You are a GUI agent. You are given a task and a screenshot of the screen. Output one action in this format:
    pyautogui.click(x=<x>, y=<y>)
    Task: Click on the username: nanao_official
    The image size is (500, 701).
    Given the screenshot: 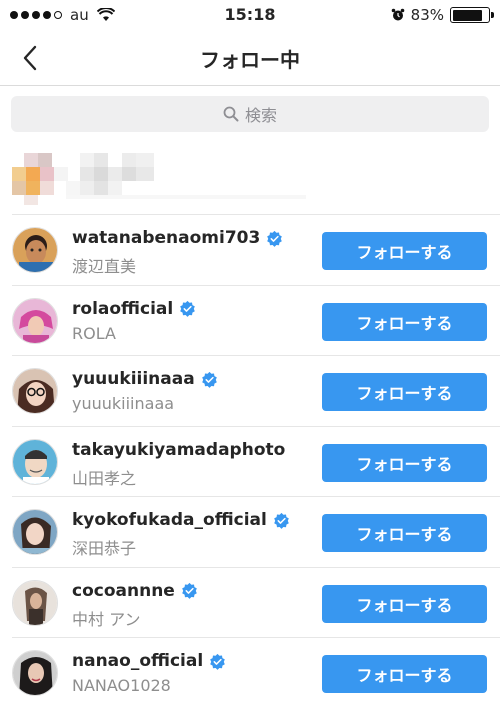 What is the action you would take?
    pyautogui.click(x=137, y=661)
    